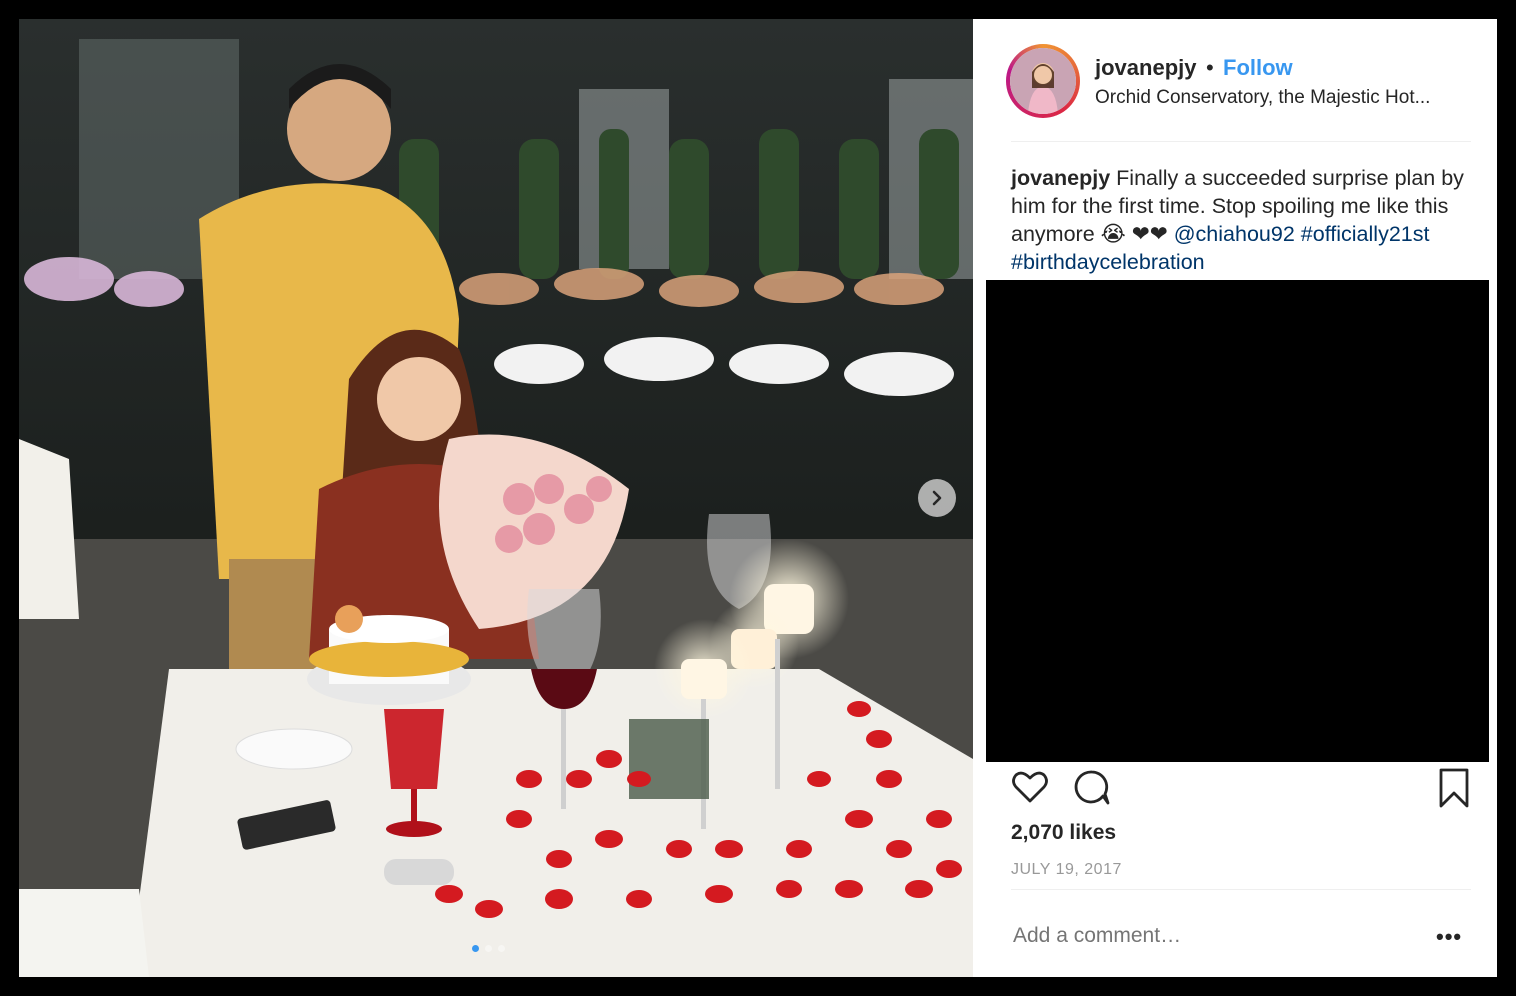 This screenshot has width=1516, height=996. Describe the element at coordinates (1203, 936) in the screenshot. I see `comment-input` at that location.